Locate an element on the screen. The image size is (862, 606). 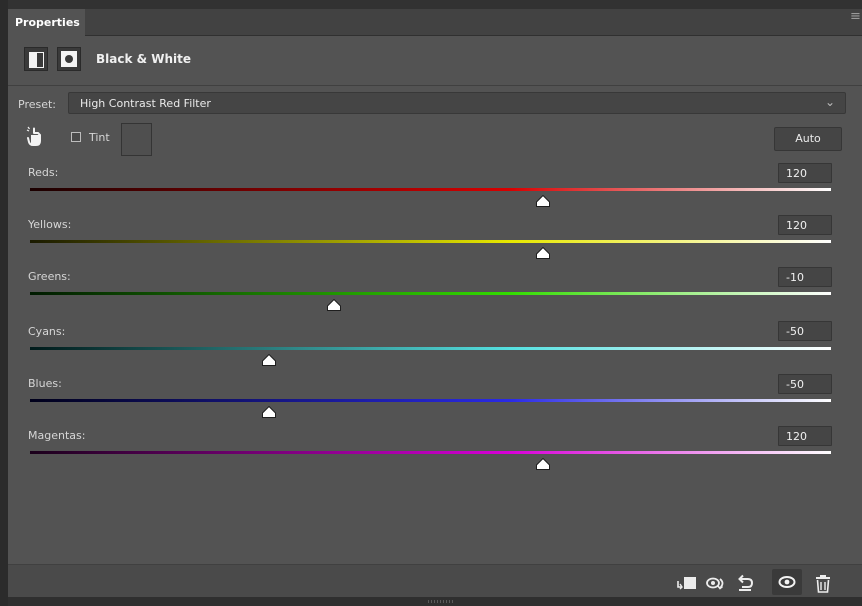
tint-checkbox is located at coordinates (76, 137).